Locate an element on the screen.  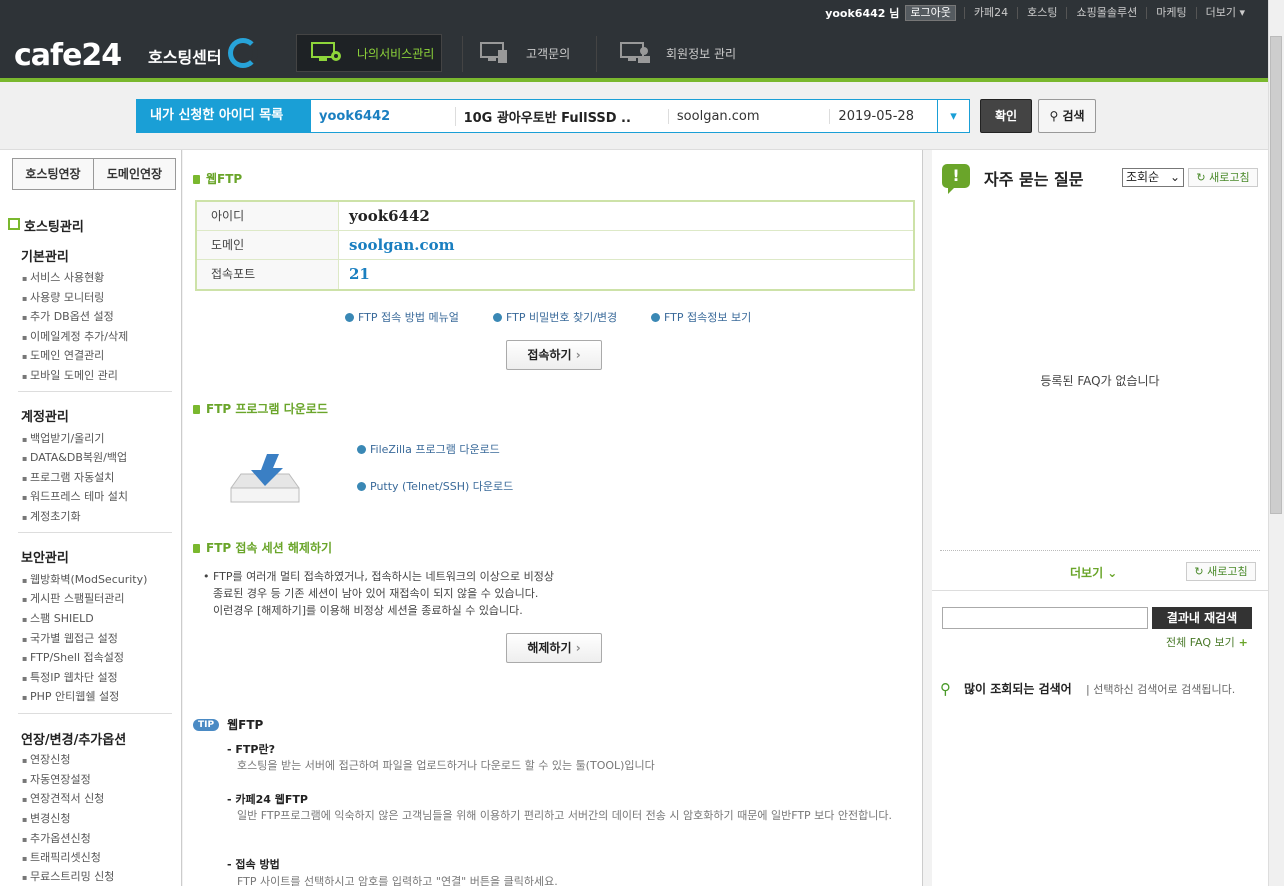
faq-title: 자주 묻는 질문 is located at coordinates (1034, 179).